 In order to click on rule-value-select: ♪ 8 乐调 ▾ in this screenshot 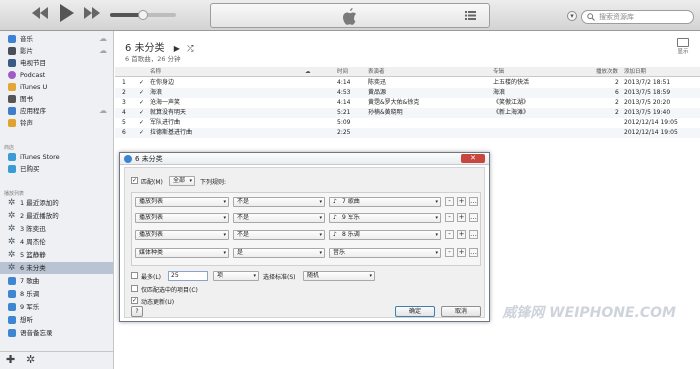, I will do `click(385, 235)`.